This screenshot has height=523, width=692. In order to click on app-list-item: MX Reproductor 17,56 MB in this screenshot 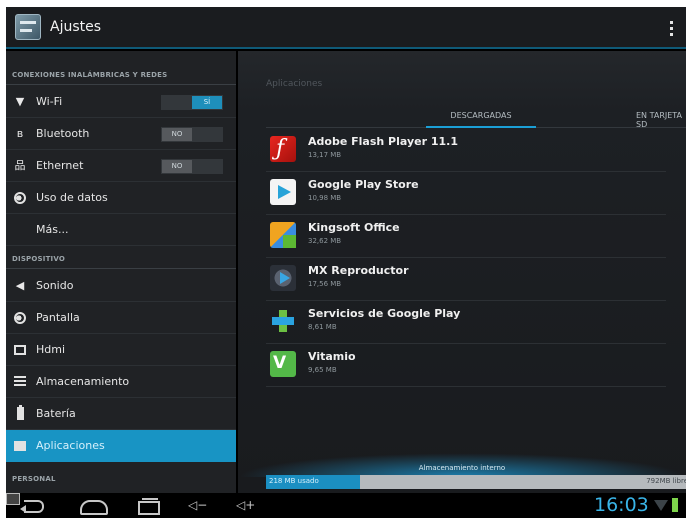, I will do `click(466, 279)`.